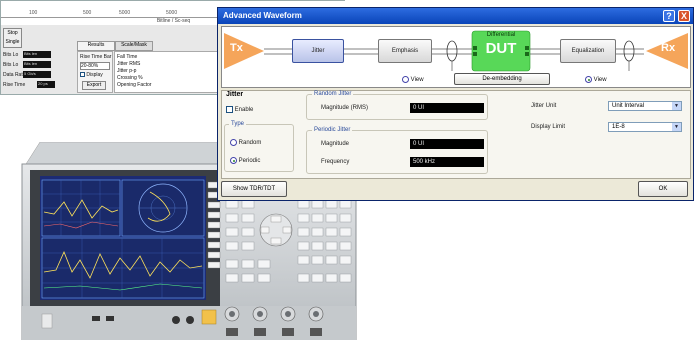 The height and width of the screenshot is (343, 696). What do you see at coordinates (239, 109) in the screenshot?
I see `enable-checkbox: Enable` at bounding box center [239, 109].